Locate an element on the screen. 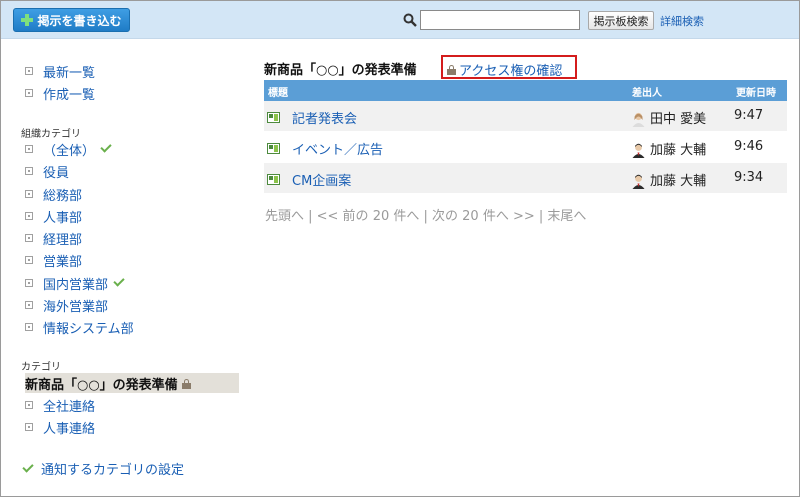 The height and width of the screenshot is (497, 800). sidebar-item-hr-notices: 人事連絡 is located at coordinates (60, 427).